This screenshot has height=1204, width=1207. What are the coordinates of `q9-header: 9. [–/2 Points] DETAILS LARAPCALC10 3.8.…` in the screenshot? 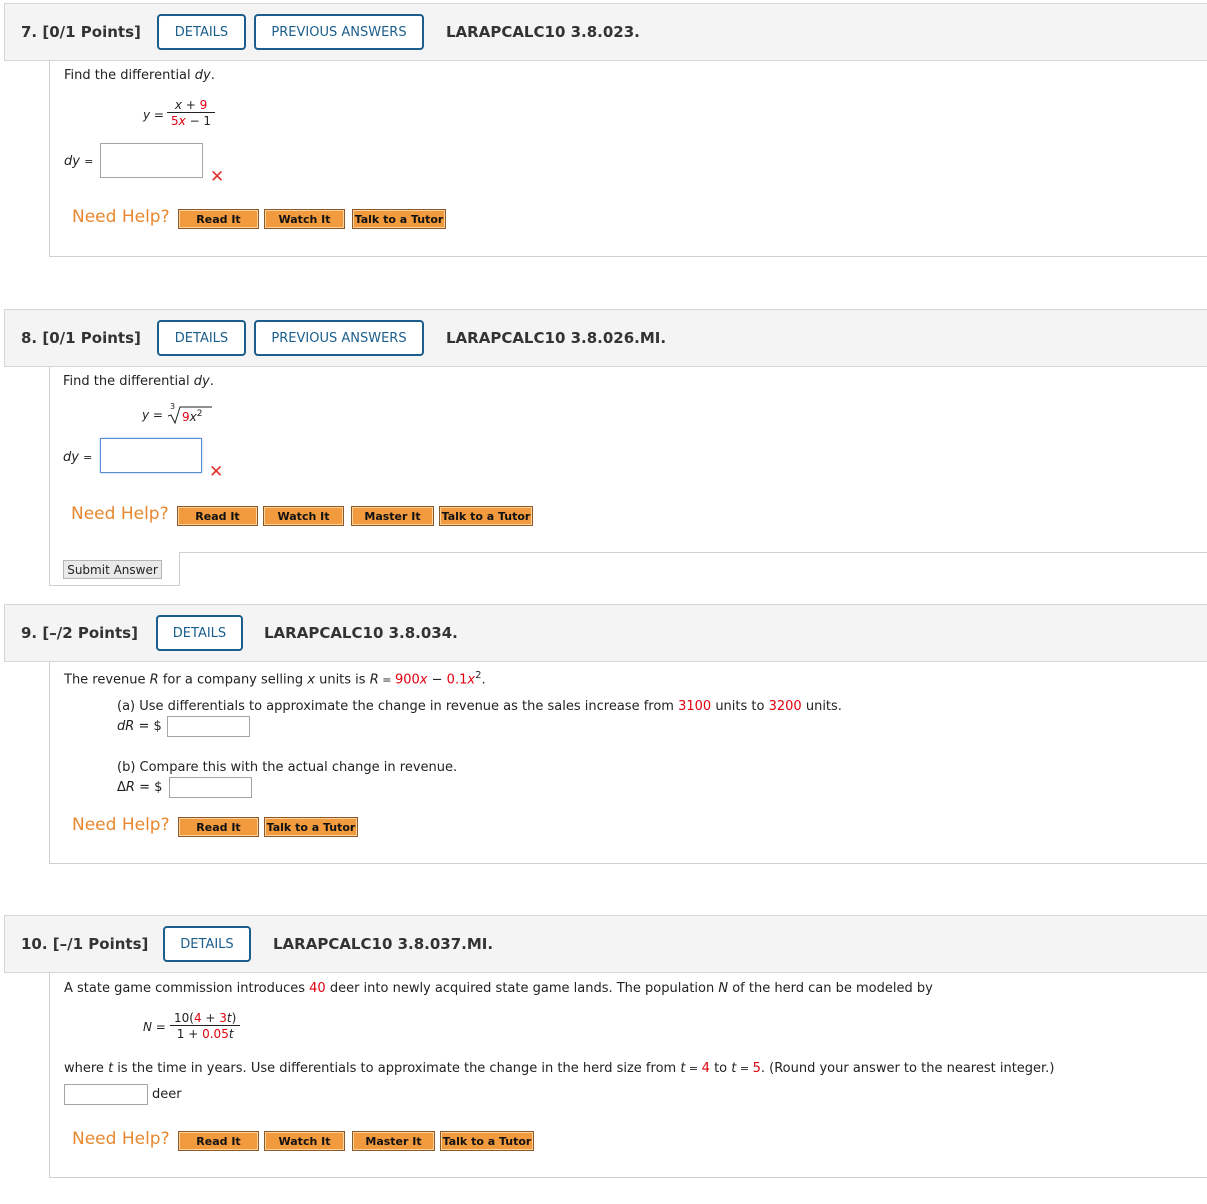 It's located at (605, 633).